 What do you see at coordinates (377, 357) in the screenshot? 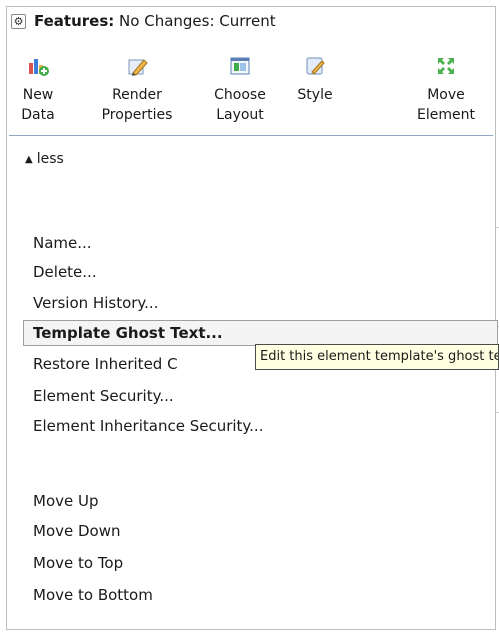
I see `tooltip: Edit this element template's ghost text` at bounding box center [377, 357].